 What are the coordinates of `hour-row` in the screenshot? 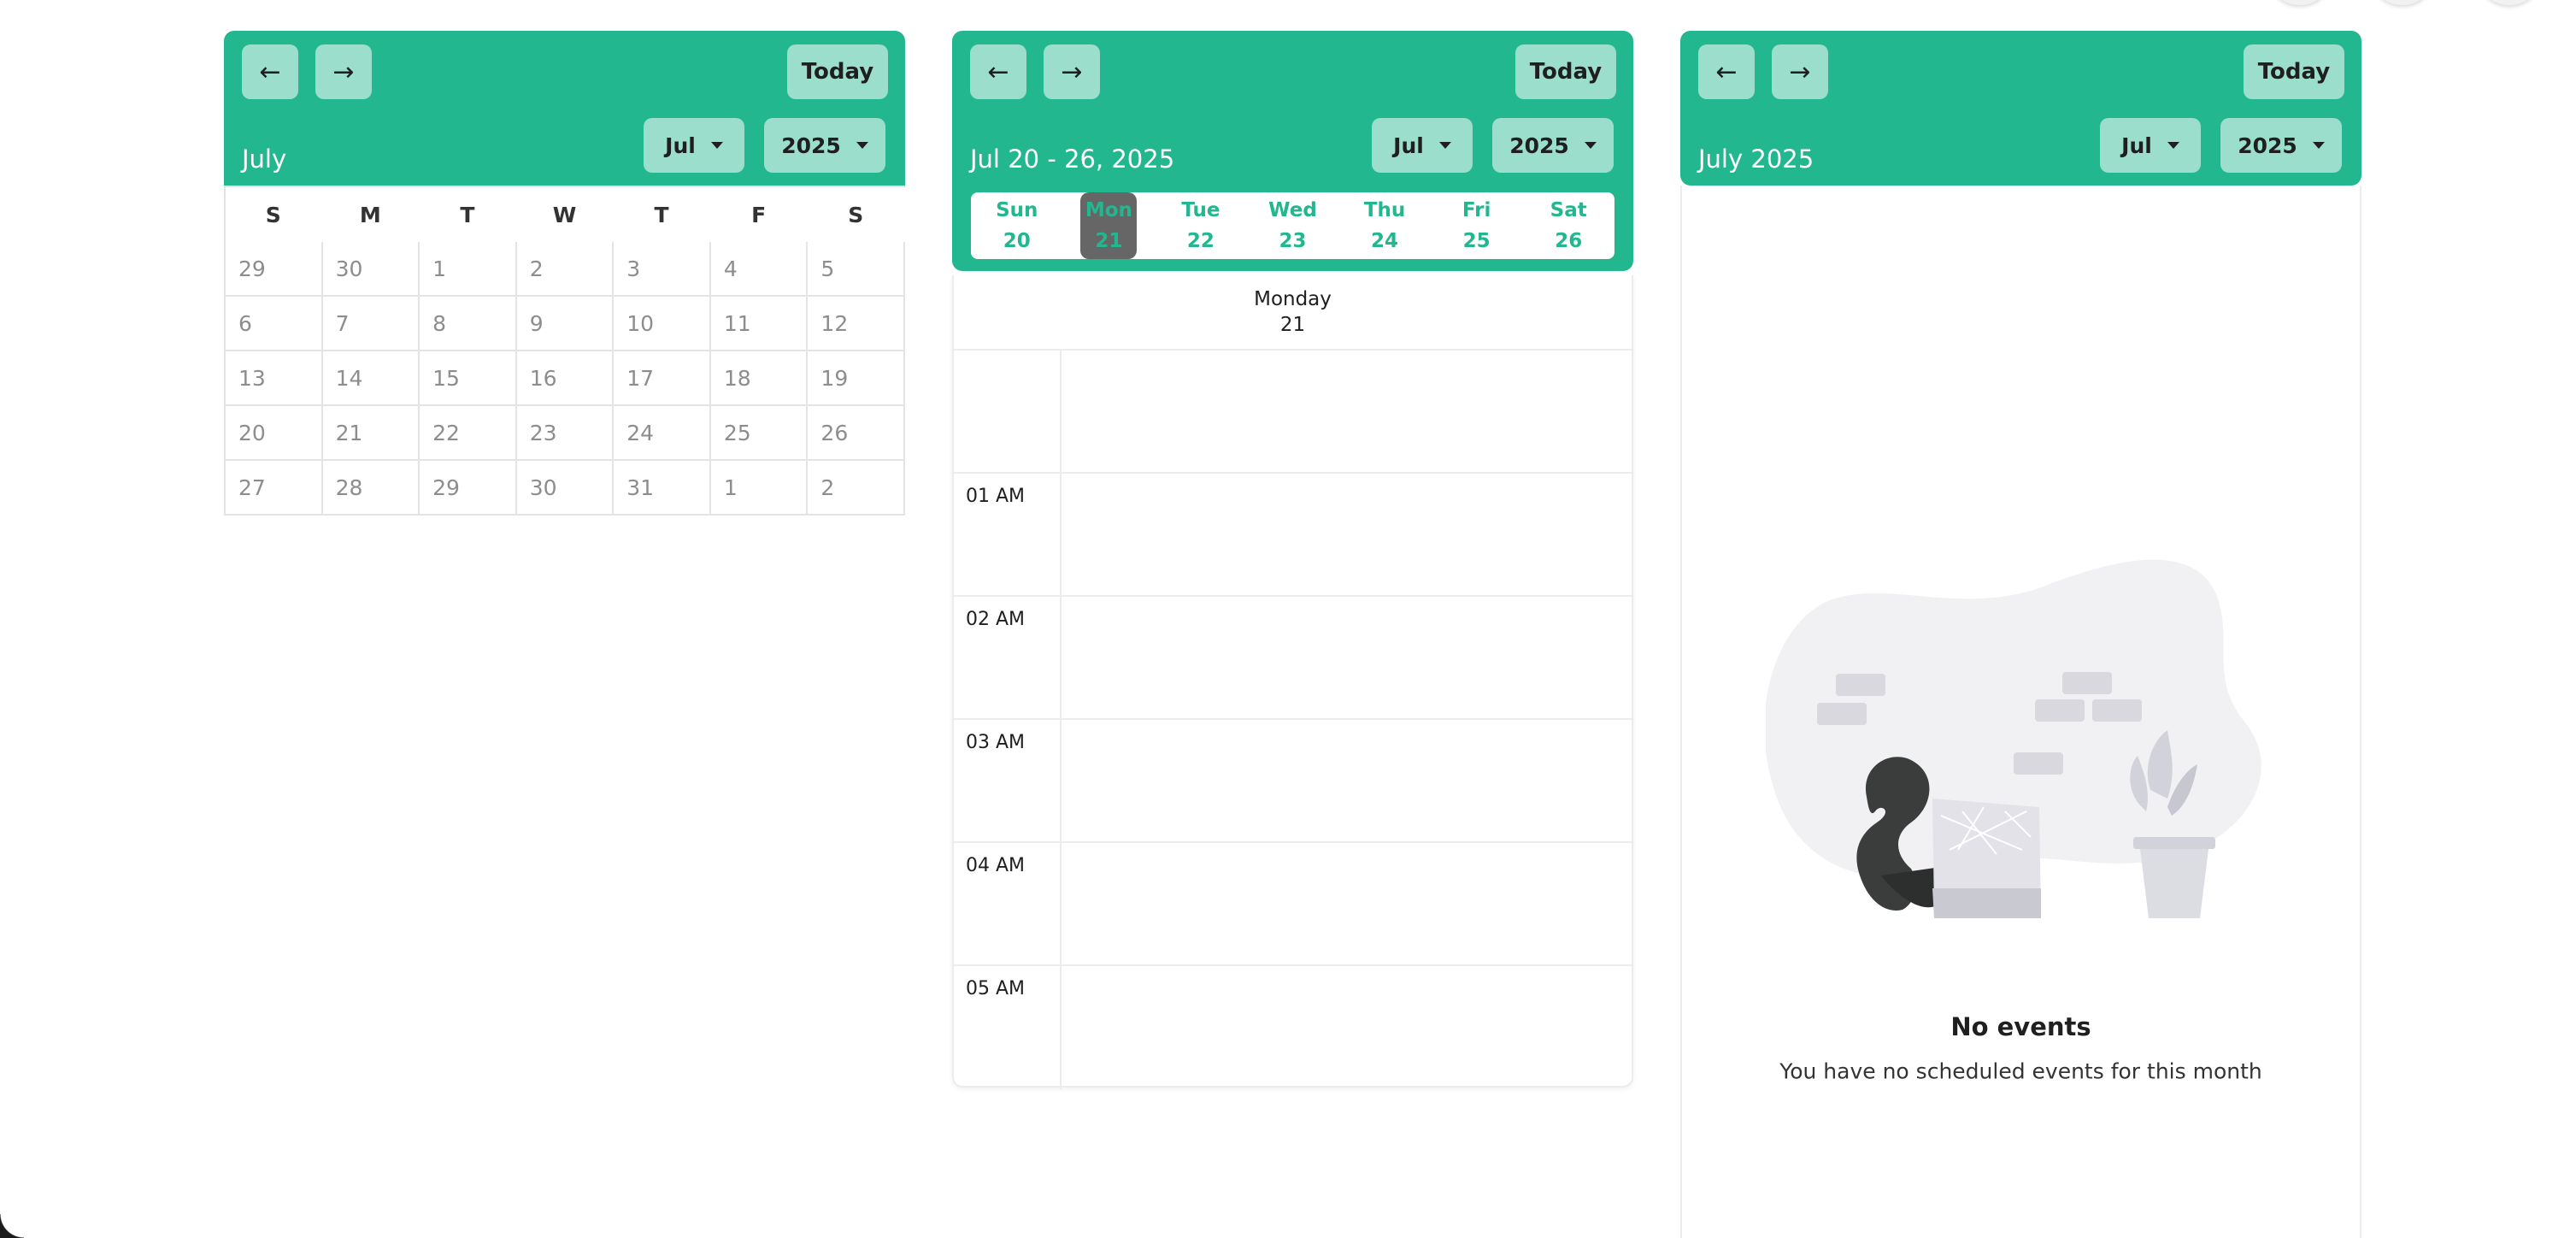 It's located at (1293, 412).